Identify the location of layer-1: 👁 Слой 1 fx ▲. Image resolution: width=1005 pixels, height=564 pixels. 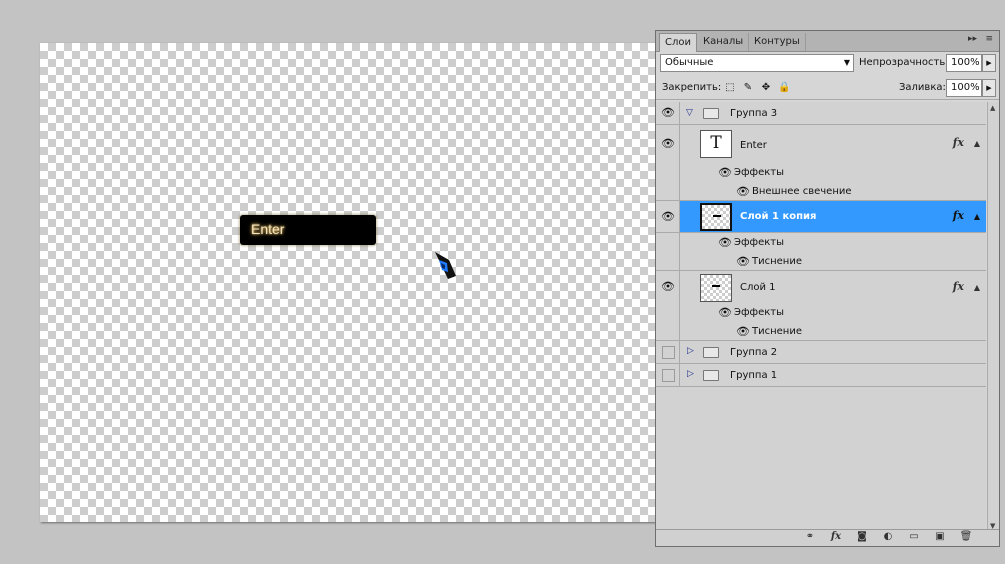
(821, 287).